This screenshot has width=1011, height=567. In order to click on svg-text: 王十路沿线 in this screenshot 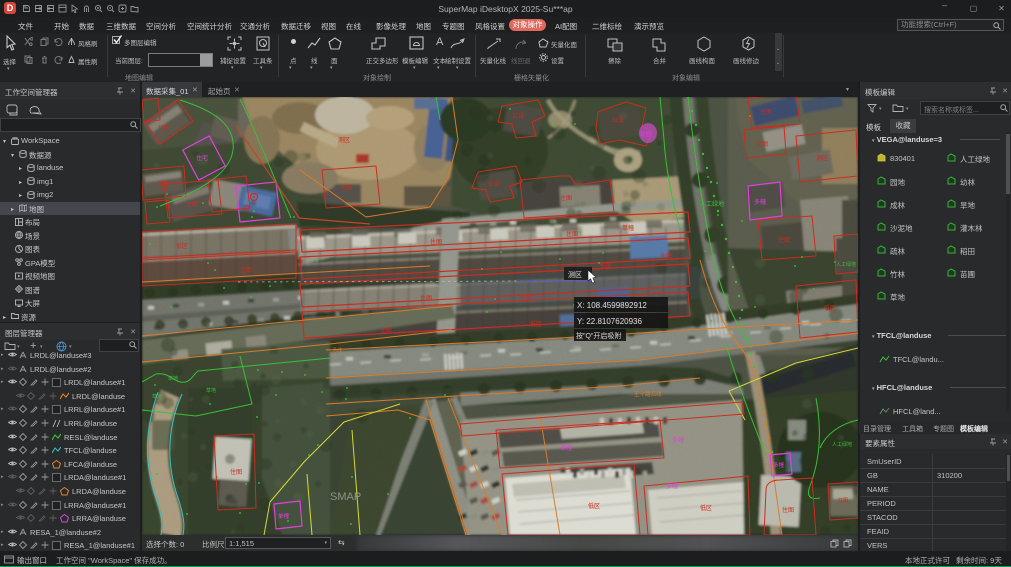, I will do `click(648, 394)`.